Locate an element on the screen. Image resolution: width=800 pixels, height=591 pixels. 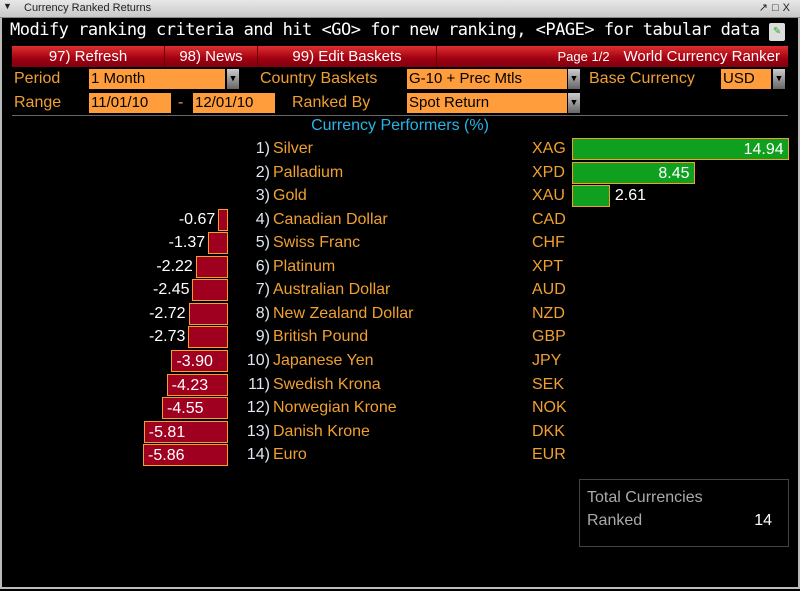
ranking-row: 7) Australian Dollar AUD -2.45 is located at coordinates (400, 290).